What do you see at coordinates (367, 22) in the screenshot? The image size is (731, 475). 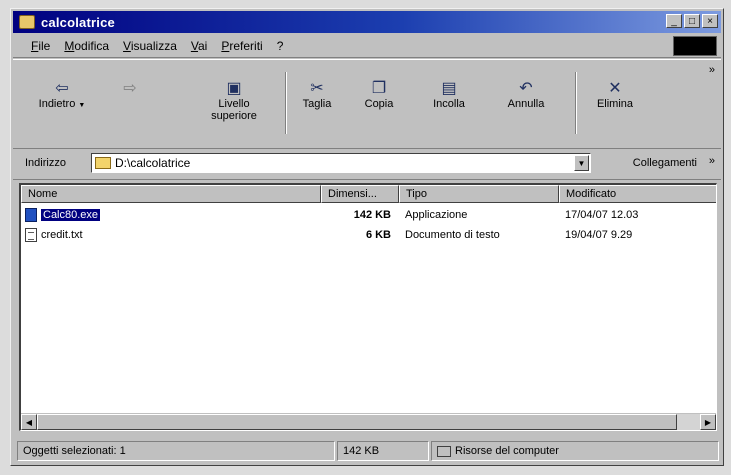 I see `title-bar: calcolatrice _ □ ×` at bounding box center [367, 22].